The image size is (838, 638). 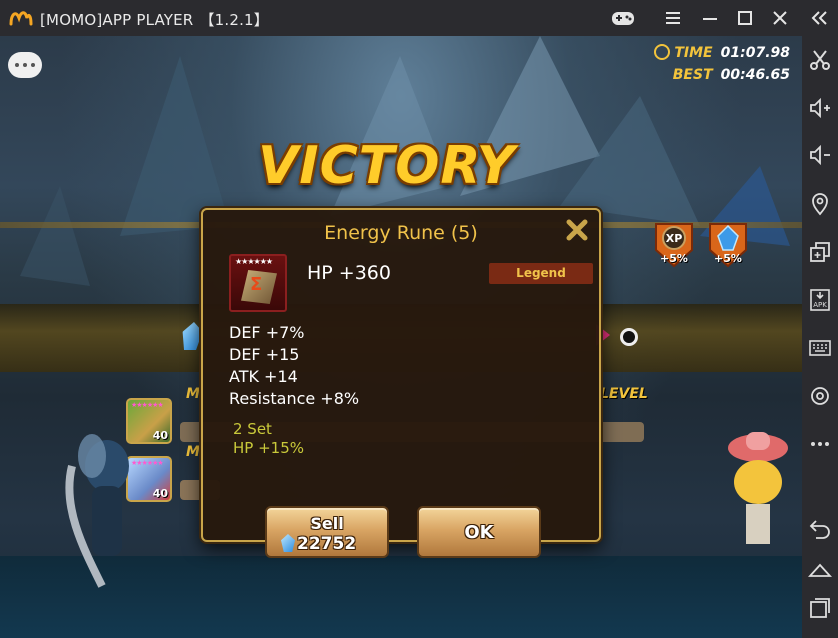 What do you see at coordinates (755, 75) in the screenshot?
I see `best-value: 00:46.65` at bounding box center [755, 75].